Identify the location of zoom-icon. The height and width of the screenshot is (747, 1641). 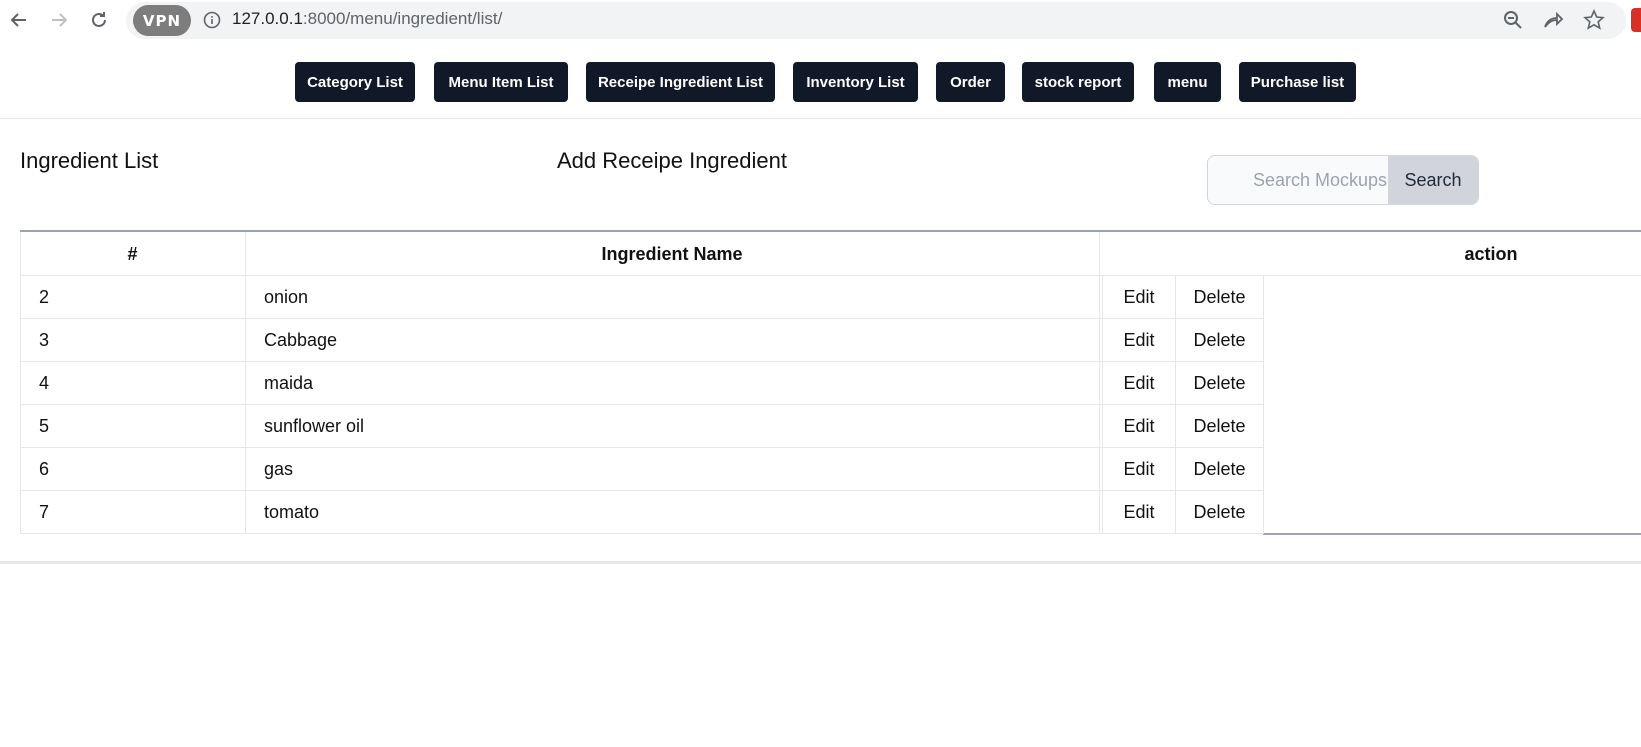
(1513, 20).